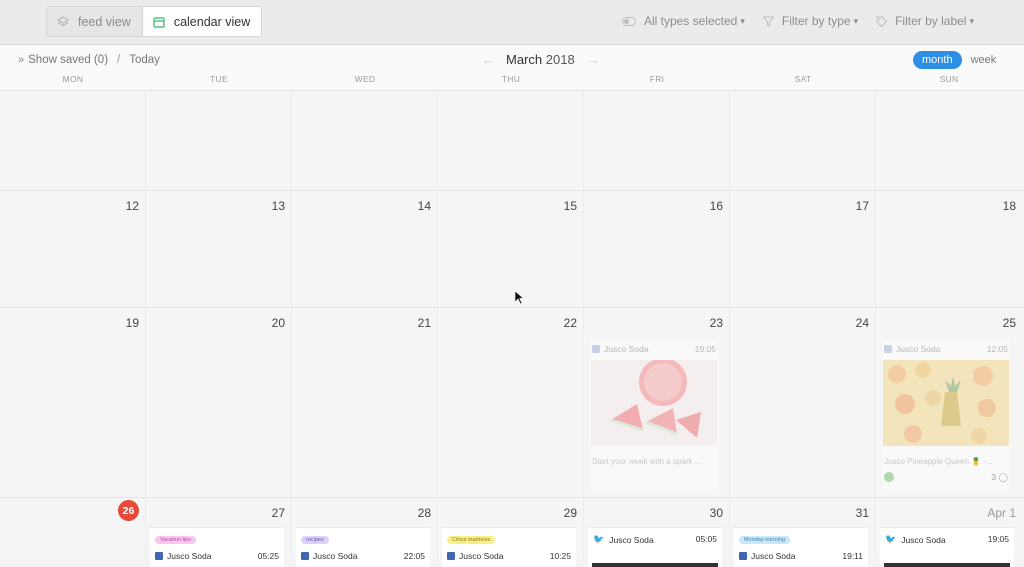 The height and width of the screenshot is (567, 1024). What do you see at coordinates (524, 59) in the screenshot?
I see `month-name: March` at bounding box center [524, 59].